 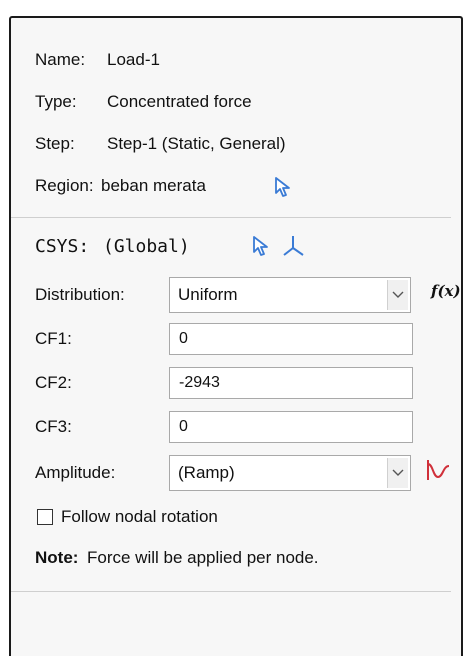 What do you see at coordinates (146, 246) in the screenshot?
I see `csys-value: (Global)` at bounding box center [146, 246].